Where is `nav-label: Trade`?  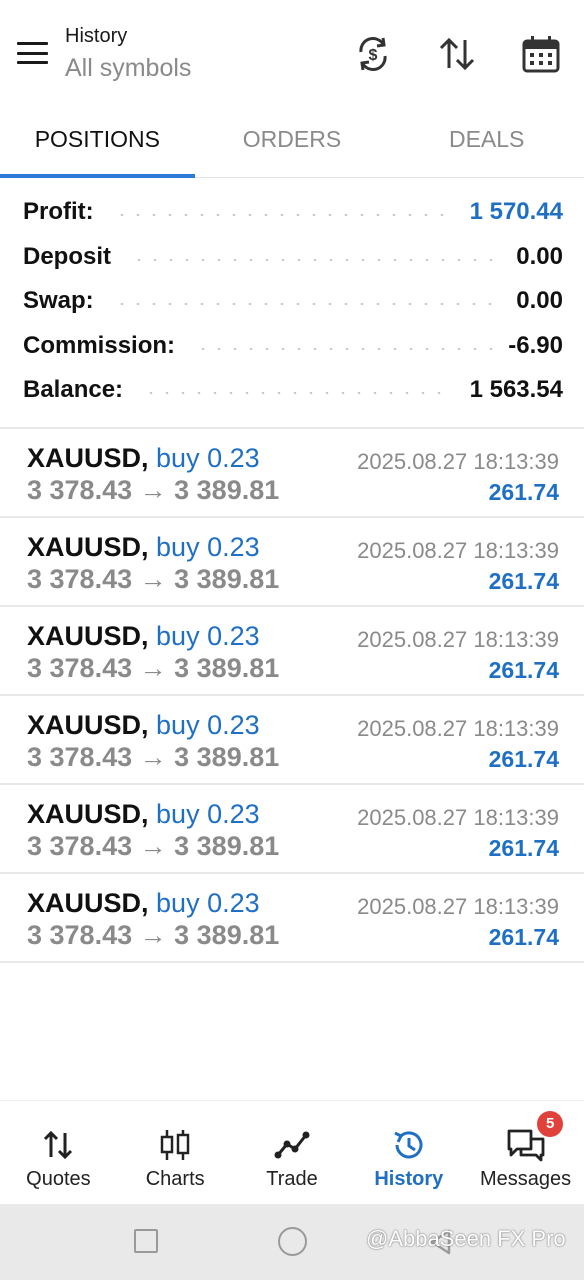 nav-label: Trade is located at coordinates (292, 1179).